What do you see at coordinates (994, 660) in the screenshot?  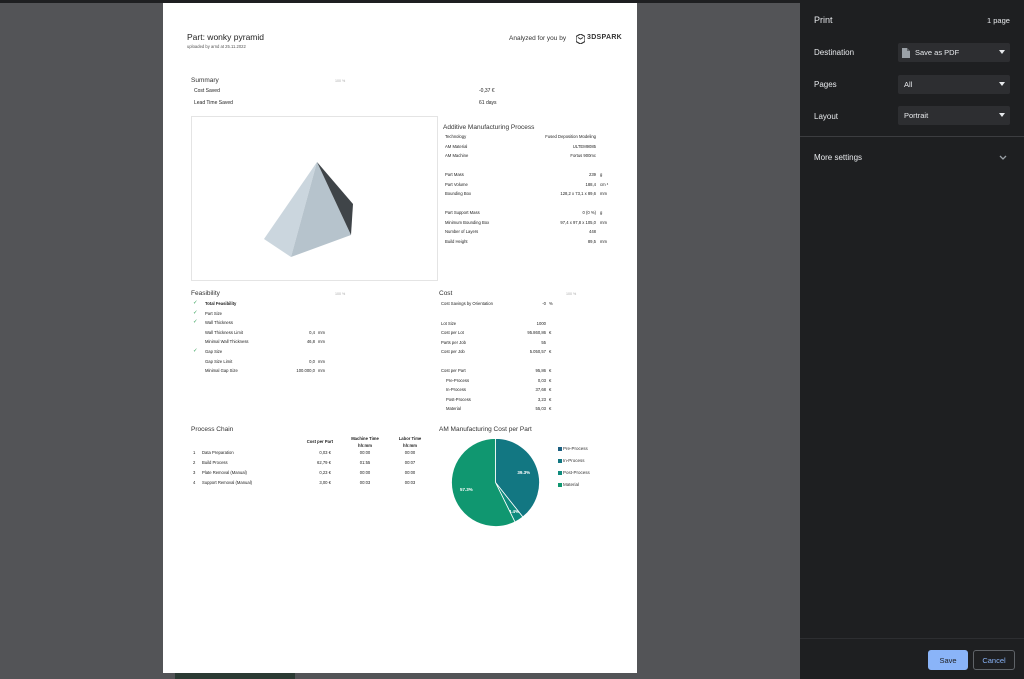 I see `cancel-button: Cancel` at bounding box center [994, 660].